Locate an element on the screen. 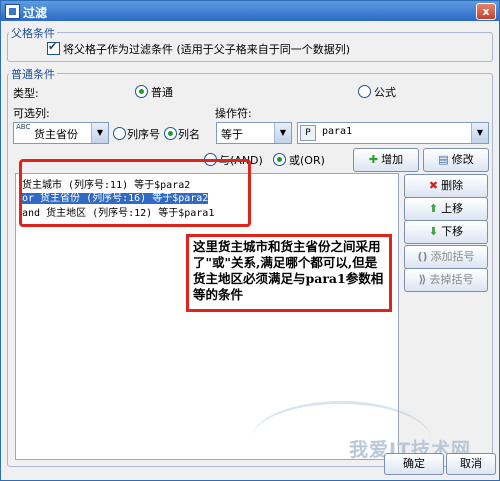 The height and width of the screenshot is (481, 500). delete-icon: ✖ is located at coordinates (433, 185).